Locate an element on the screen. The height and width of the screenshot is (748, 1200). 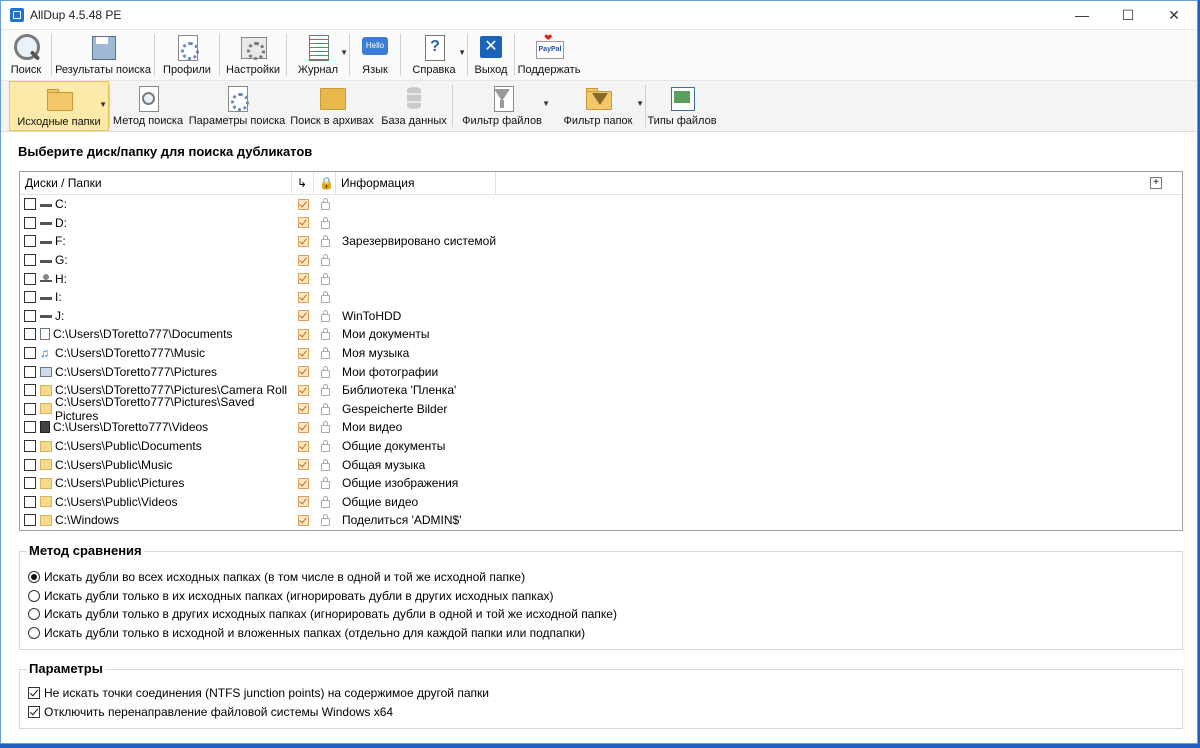
minimize-button: — is located at coordinates (1082, 15).